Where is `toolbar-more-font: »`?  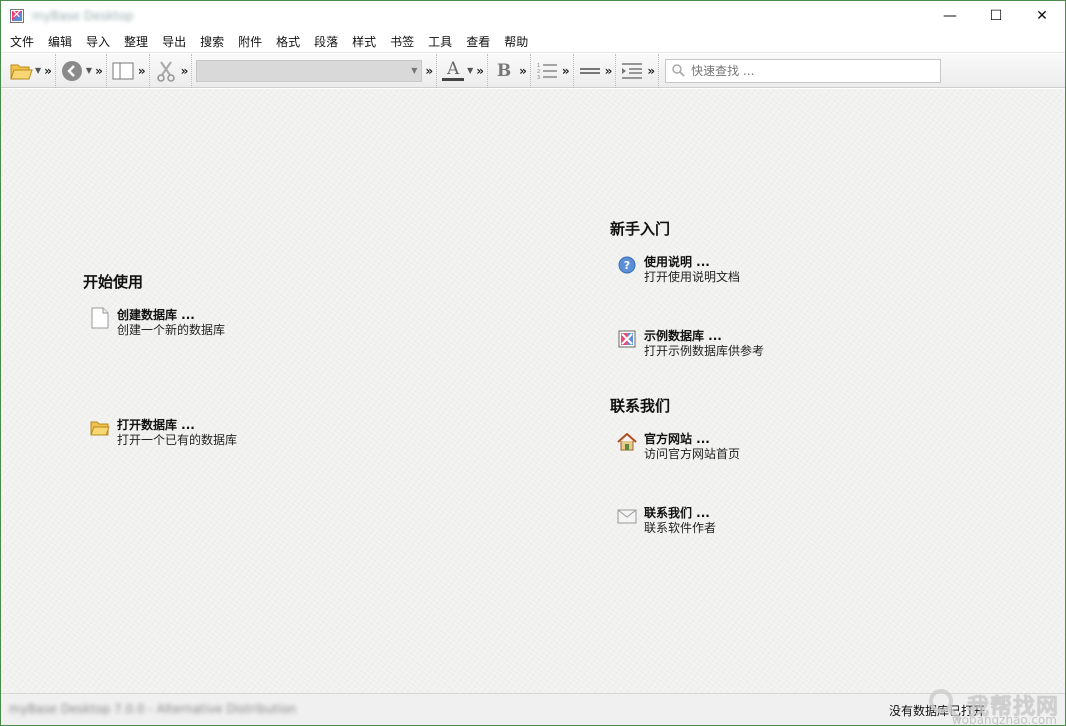
toolbar-more-font: » is located at coordinates (429, 71).